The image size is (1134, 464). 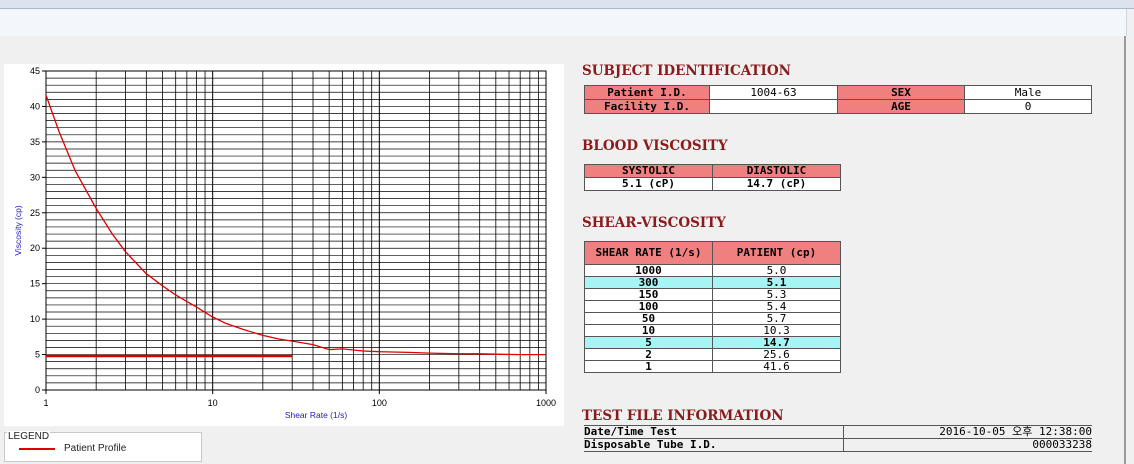 I want to click on datetime-label: Date/Time Test, so click(x=713, y=432).